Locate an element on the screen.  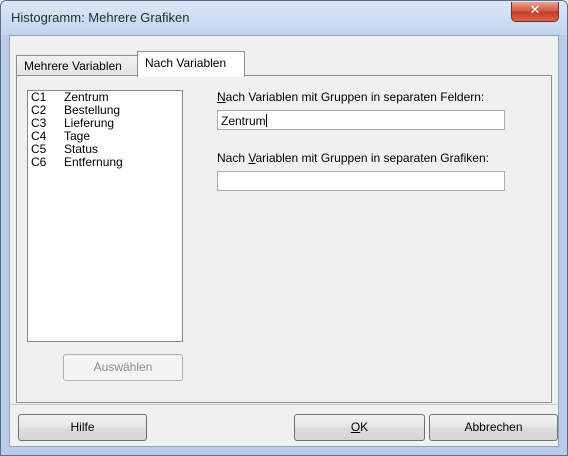
cancel-button: Abbrechen is located at coordinates (493, 427).